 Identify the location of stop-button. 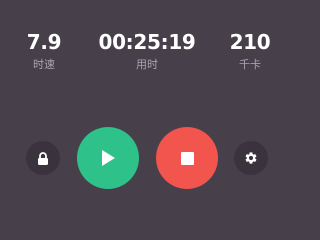
(187, 158).